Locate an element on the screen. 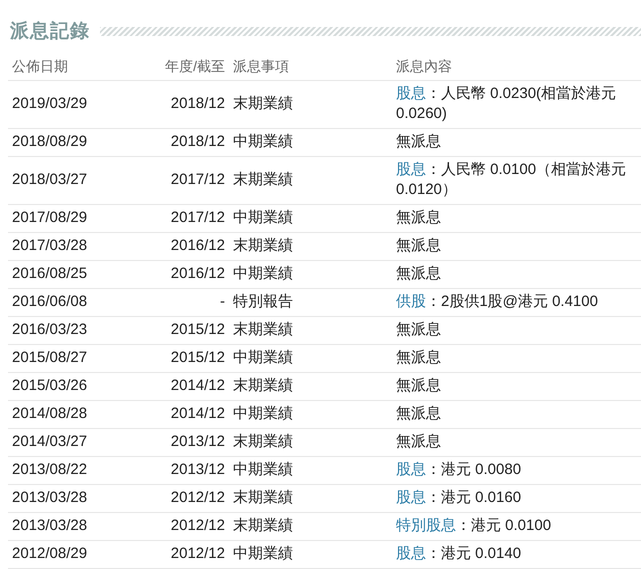 Image resolution: width=641 pixels, height=569 pixels. table-cell-text: 2019/03/29 is located at coordinates (50, 104).